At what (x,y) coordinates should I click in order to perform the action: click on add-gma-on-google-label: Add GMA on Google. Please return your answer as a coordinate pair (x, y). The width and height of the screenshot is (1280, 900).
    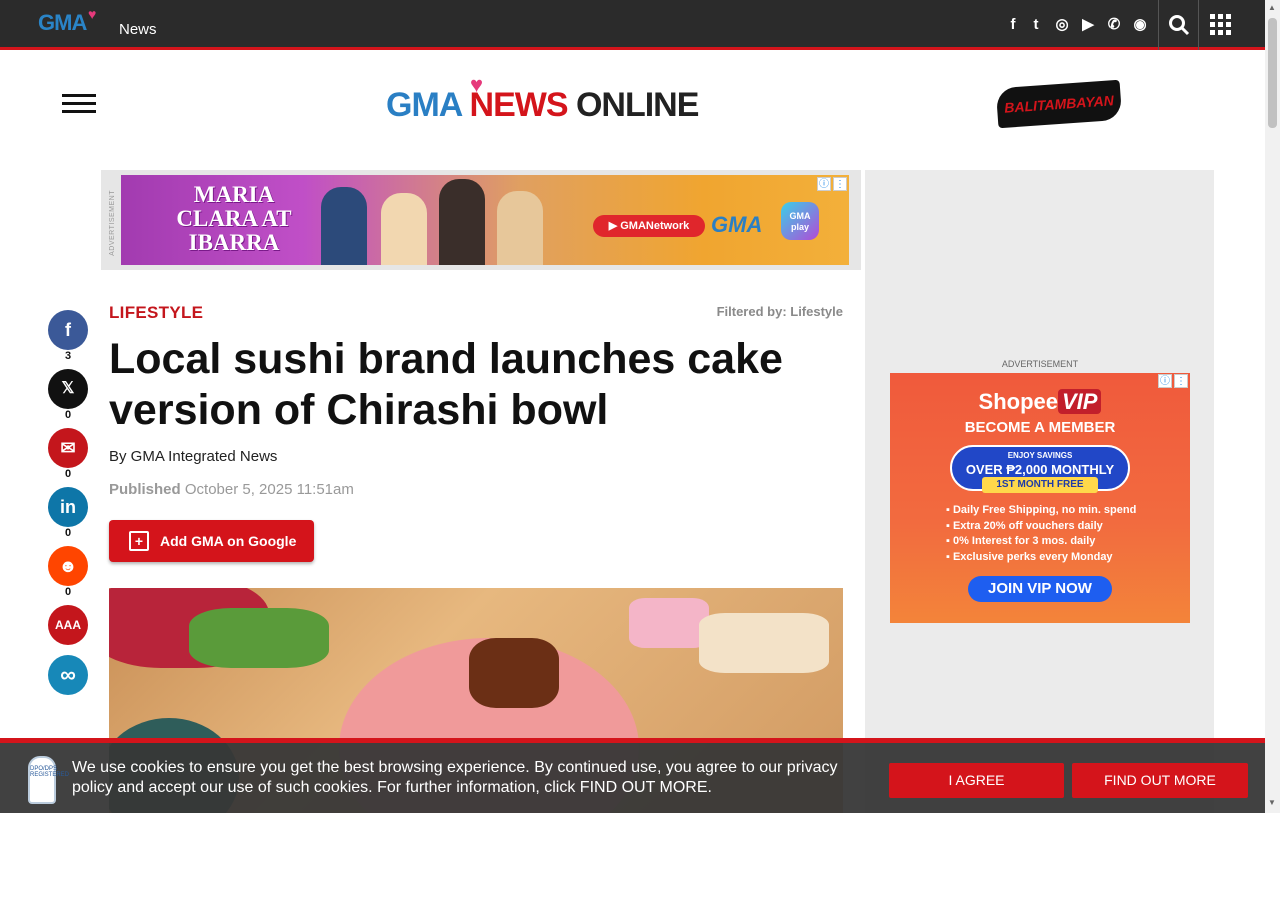
    Looking at the image, I should click on (228, 541).